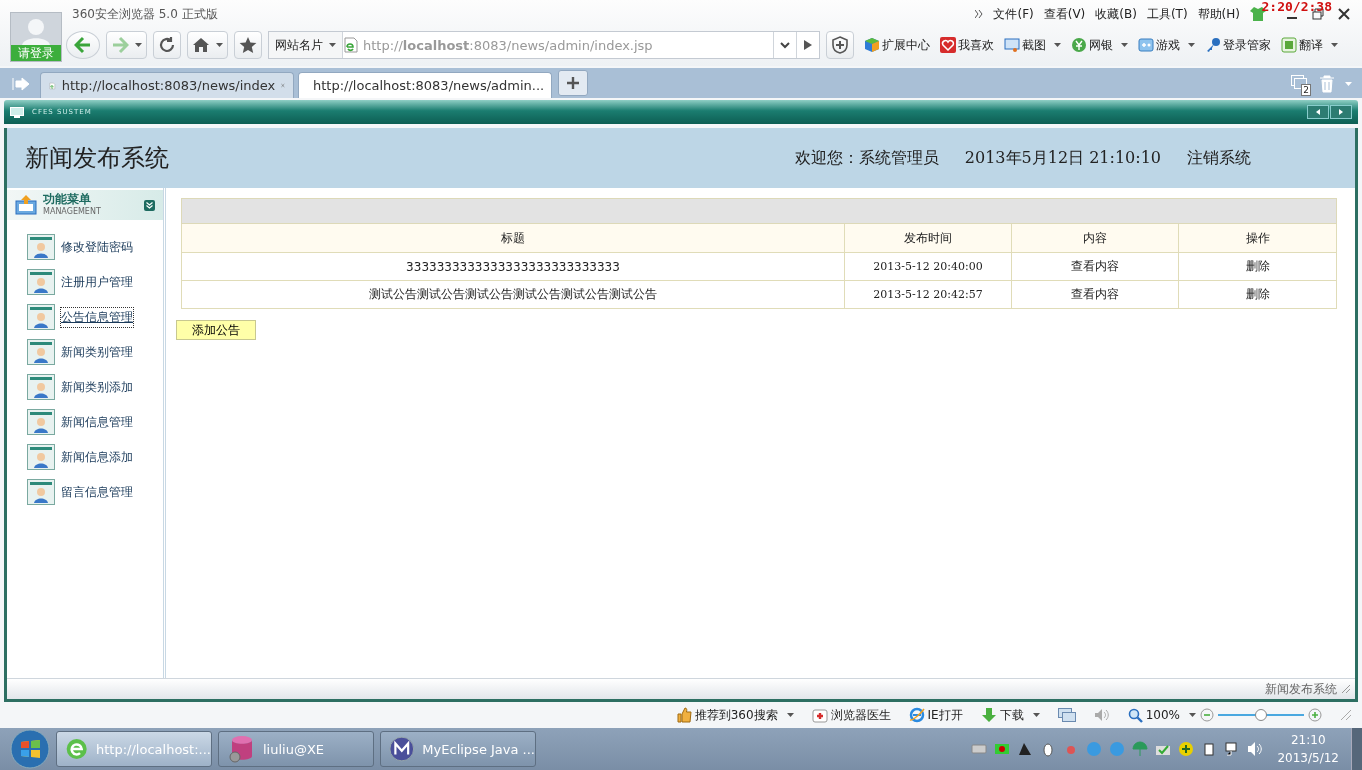  I want to click on menu-item: 新闻类别添加, so click(97, 387).